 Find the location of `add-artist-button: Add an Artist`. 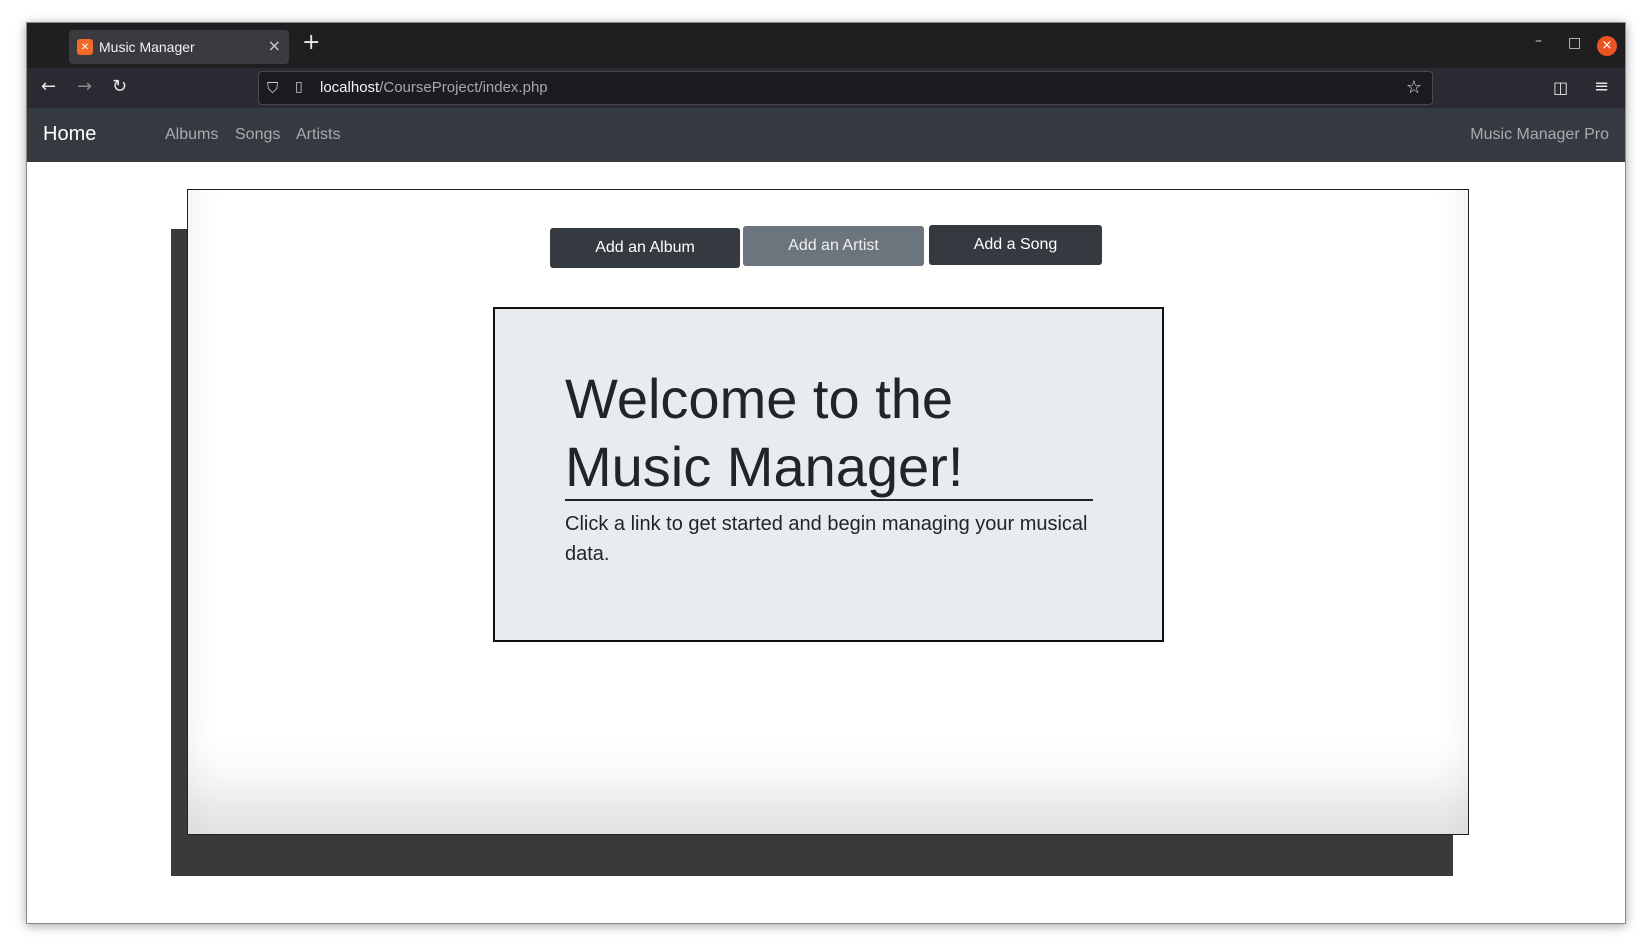

add-artist-button: Add an Artist is located at coordinates (833, 246).